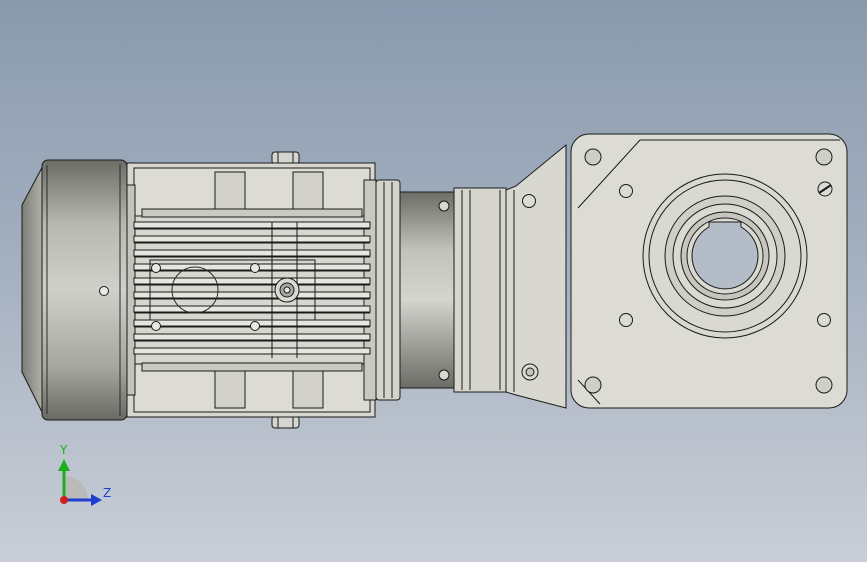 This screenshot has width=867, height=562. I want to click on z-axis-arrow, so click(96, 500).